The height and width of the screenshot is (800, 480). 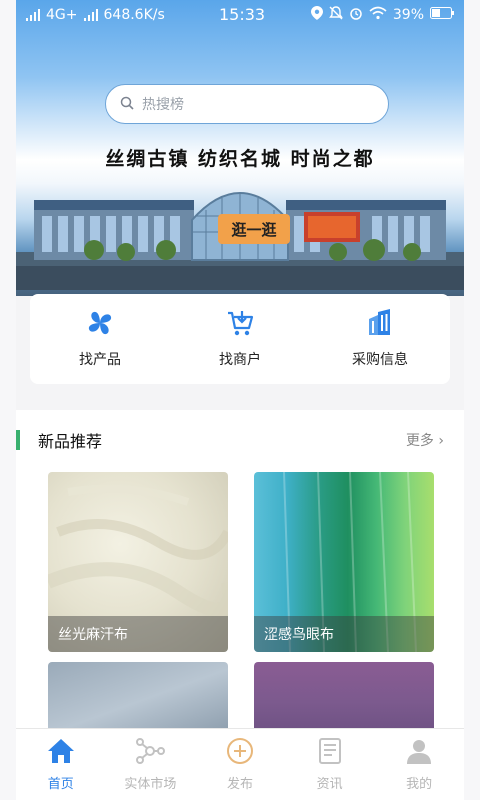 I want to click on tab-home: 首页, so click(x=61, y=764).